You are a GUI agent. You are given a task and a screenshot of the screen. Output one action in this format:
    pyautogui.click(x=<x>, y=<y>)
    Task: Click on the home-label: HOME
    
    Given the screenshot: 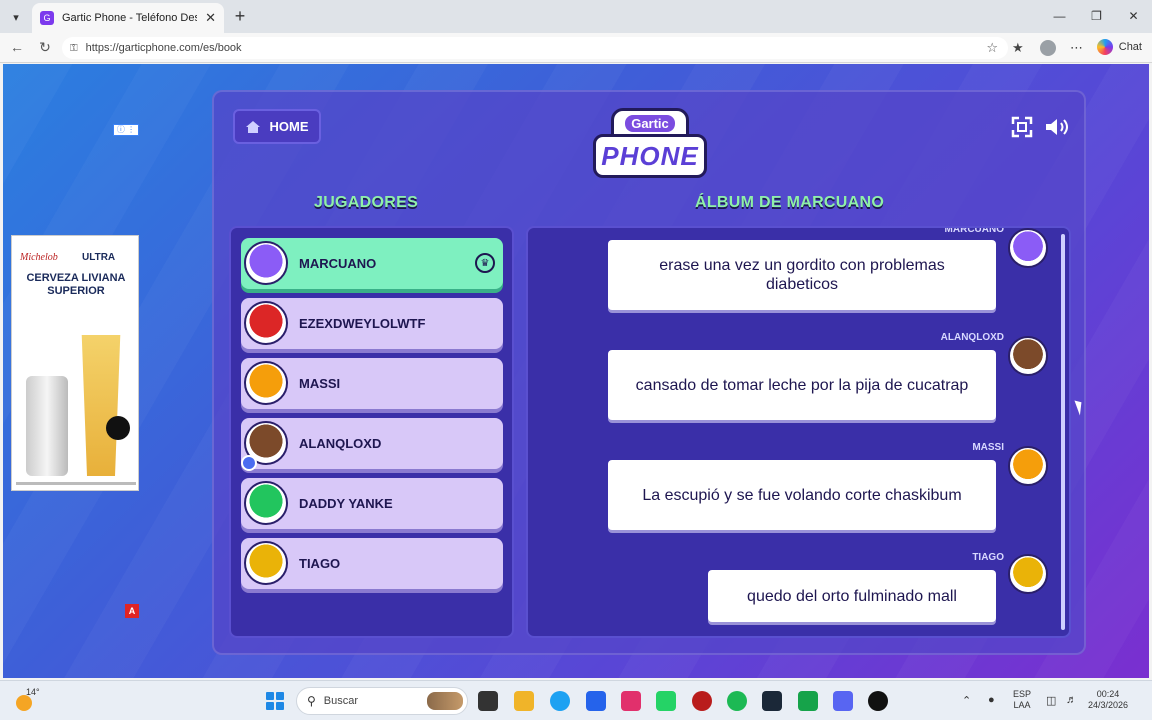 What is the action you would take?
    pyautogui.click(x=289, y=126)
    